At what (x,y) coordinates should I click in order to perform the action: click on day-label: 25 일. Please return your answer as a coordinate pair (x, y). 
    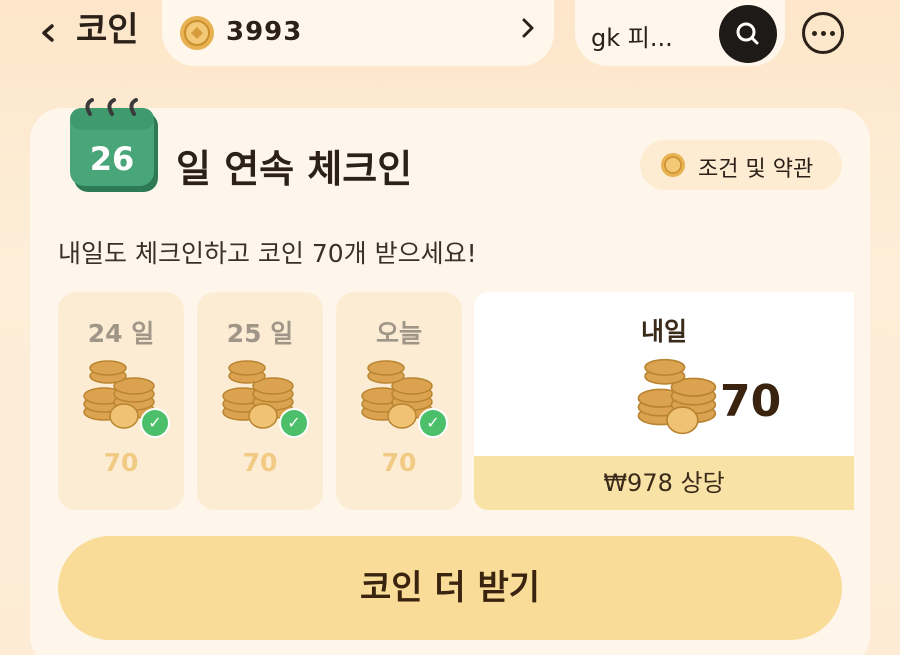
    Looking at the image, I should click on (260, 333).